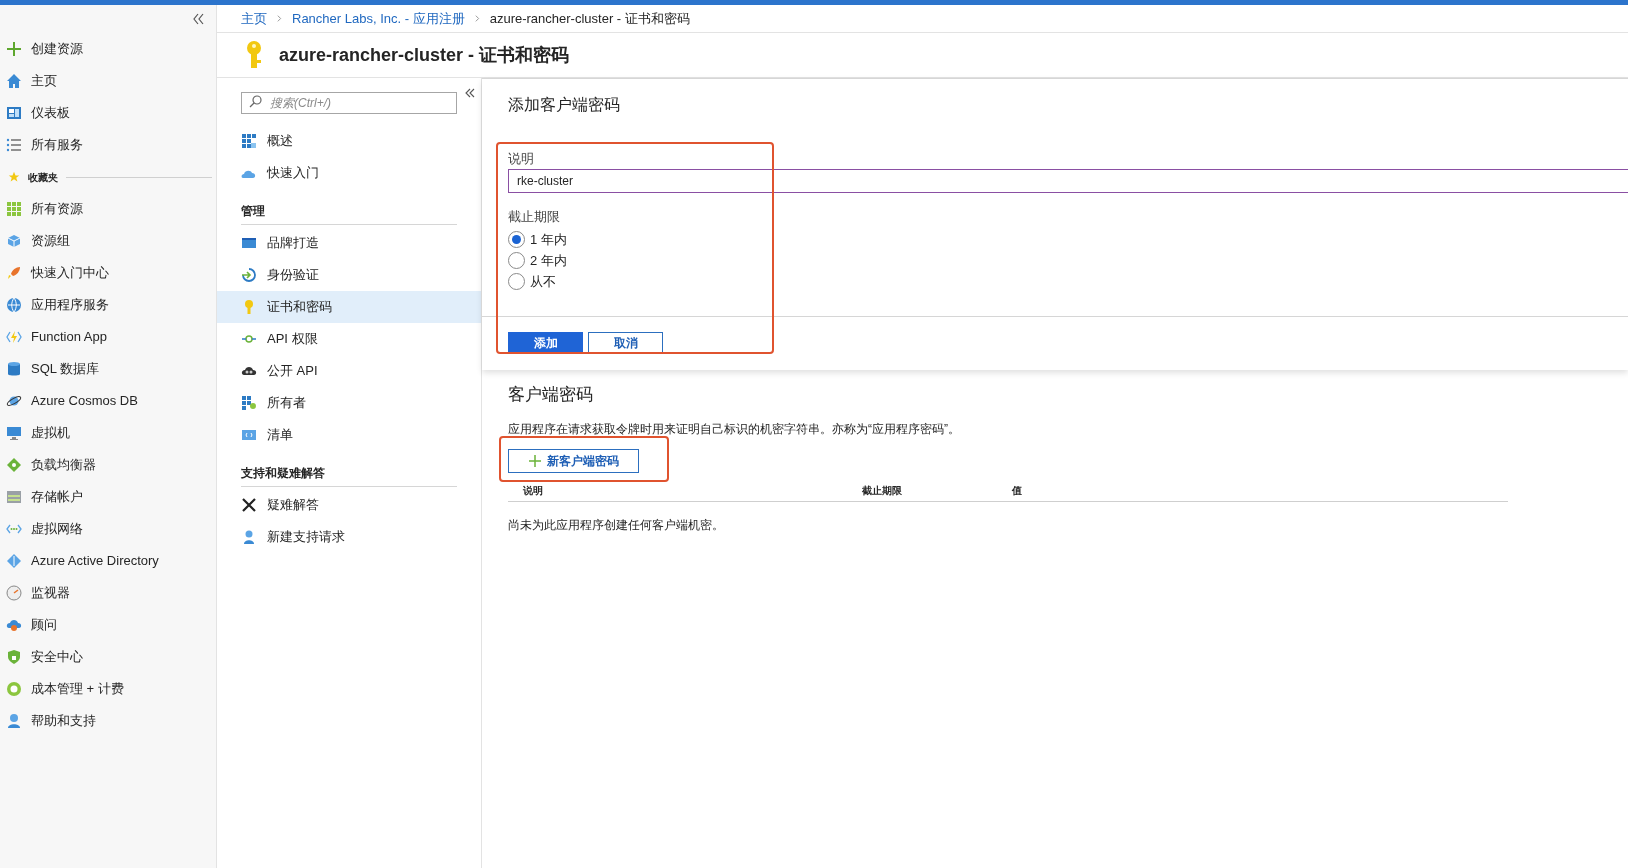  What do you see at coordinates (249, 243) in the screenshot?
I see `window-icon` at bounding box center [249, 243].